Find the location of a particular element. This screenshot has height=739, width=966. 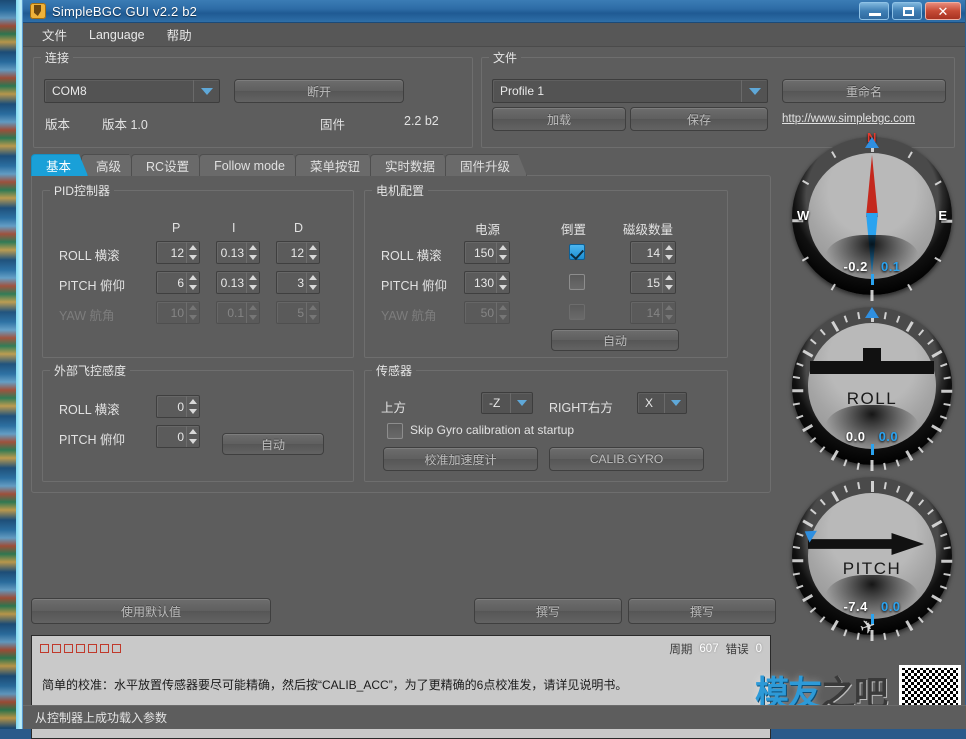

pid-roll-d: 12 is located at coordinates (298, 252).